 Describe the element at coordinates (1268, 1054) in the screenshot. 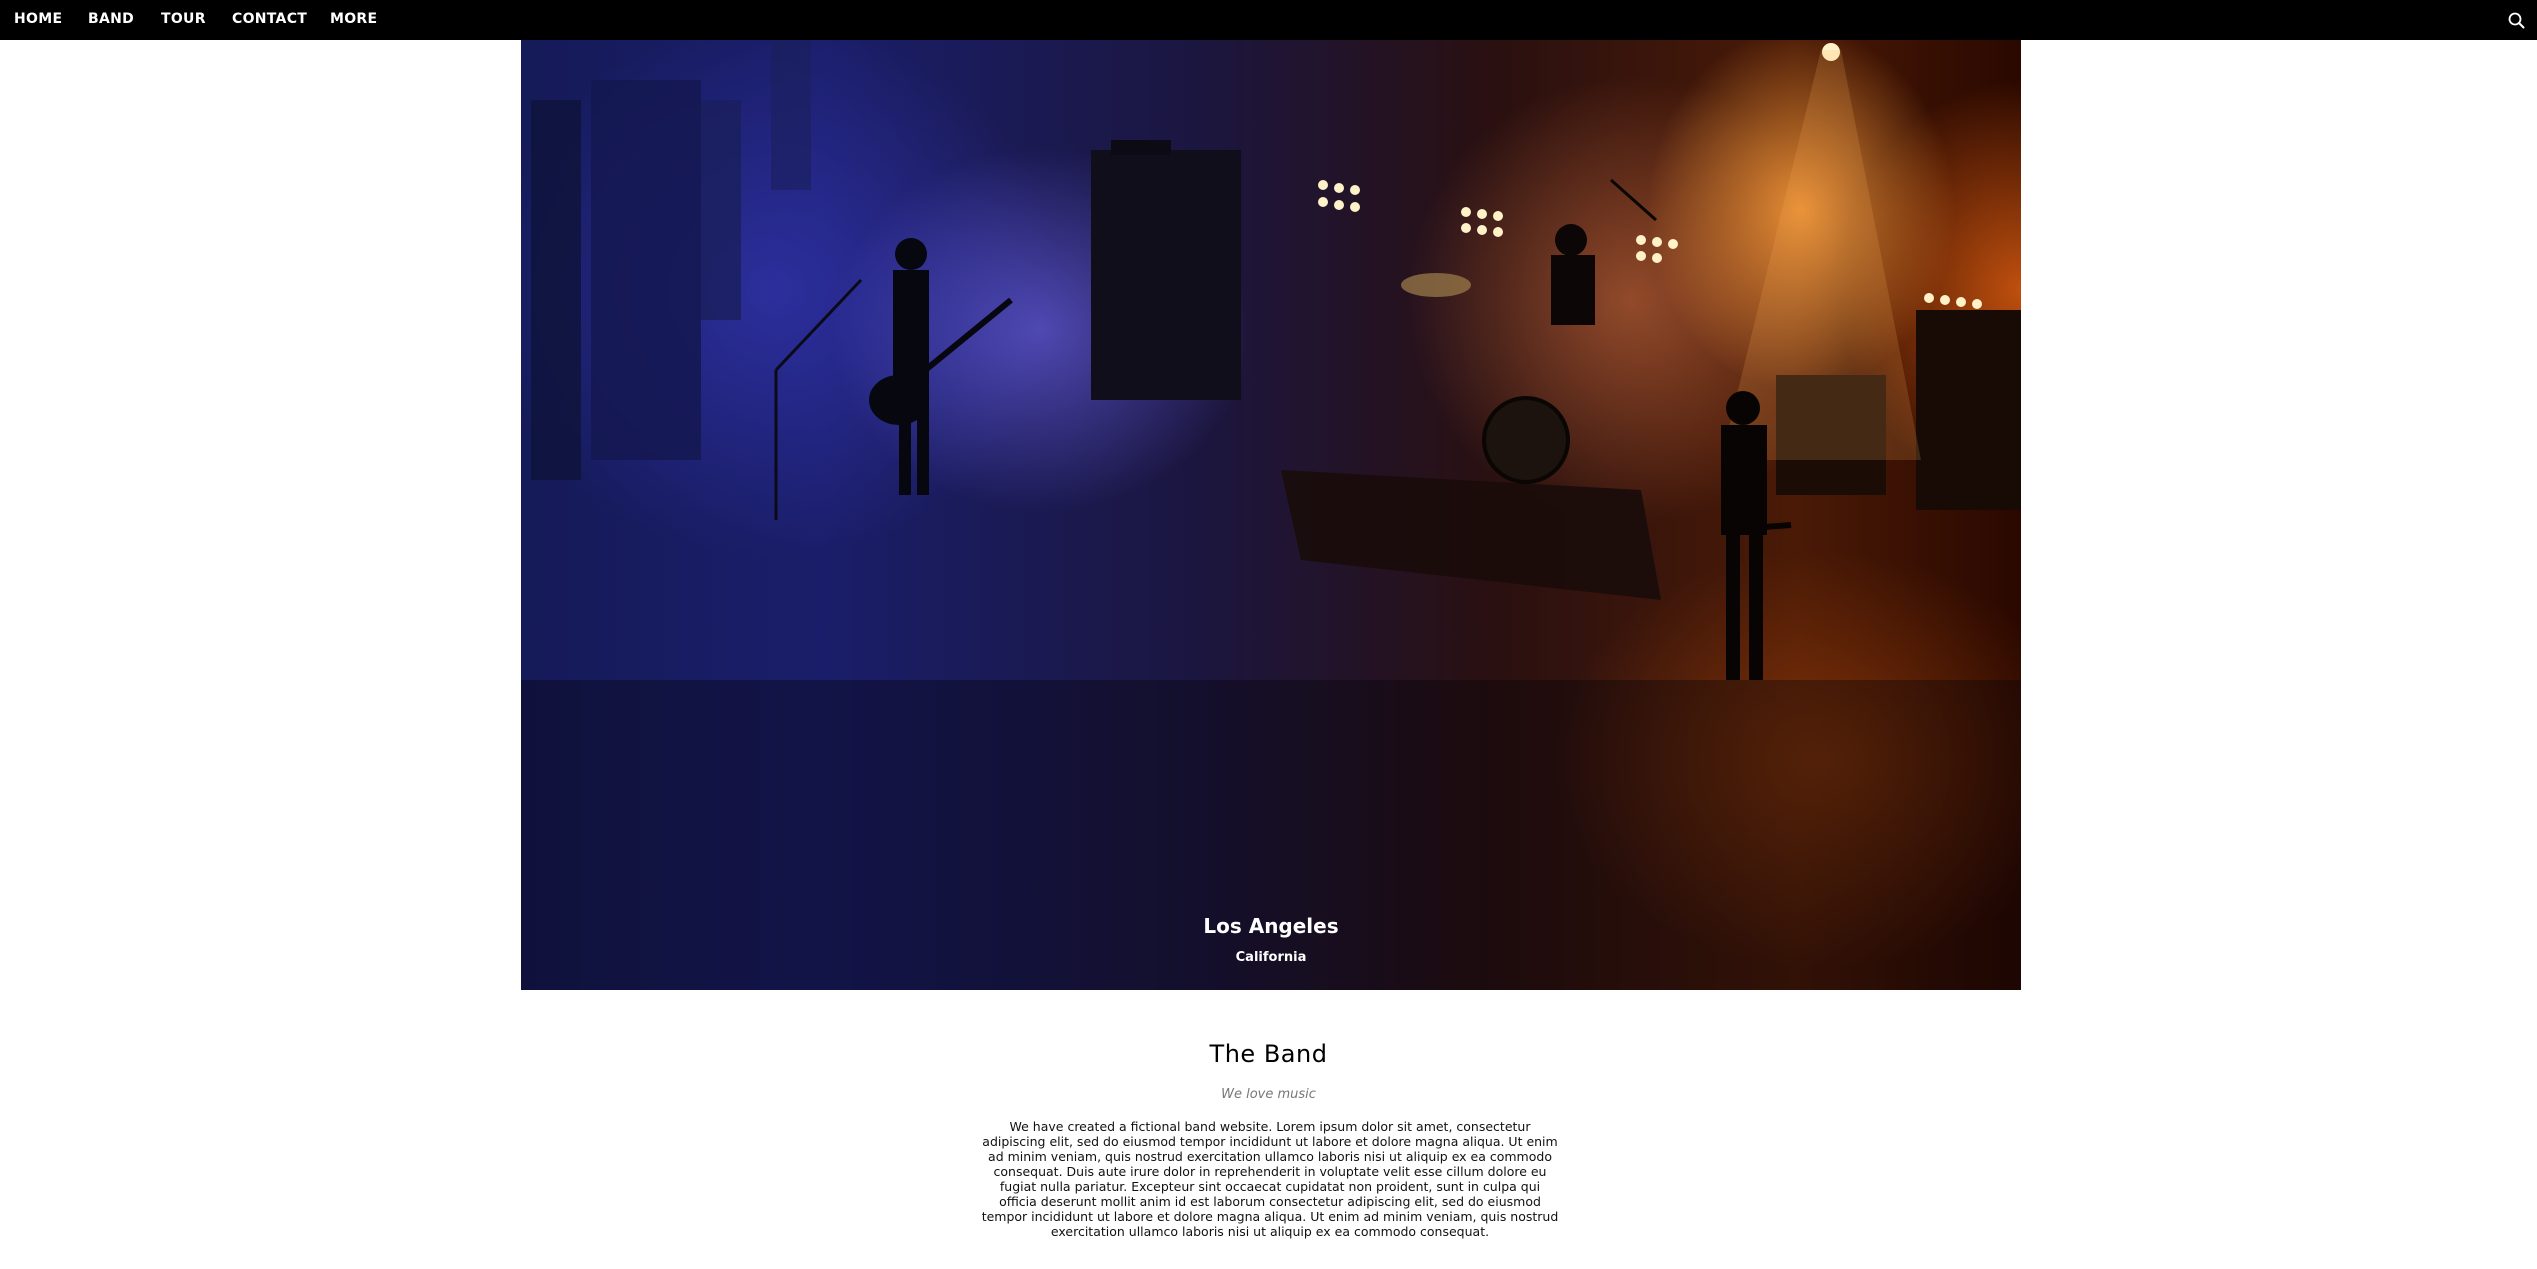

I see `band-section-title: The Band` at that location.